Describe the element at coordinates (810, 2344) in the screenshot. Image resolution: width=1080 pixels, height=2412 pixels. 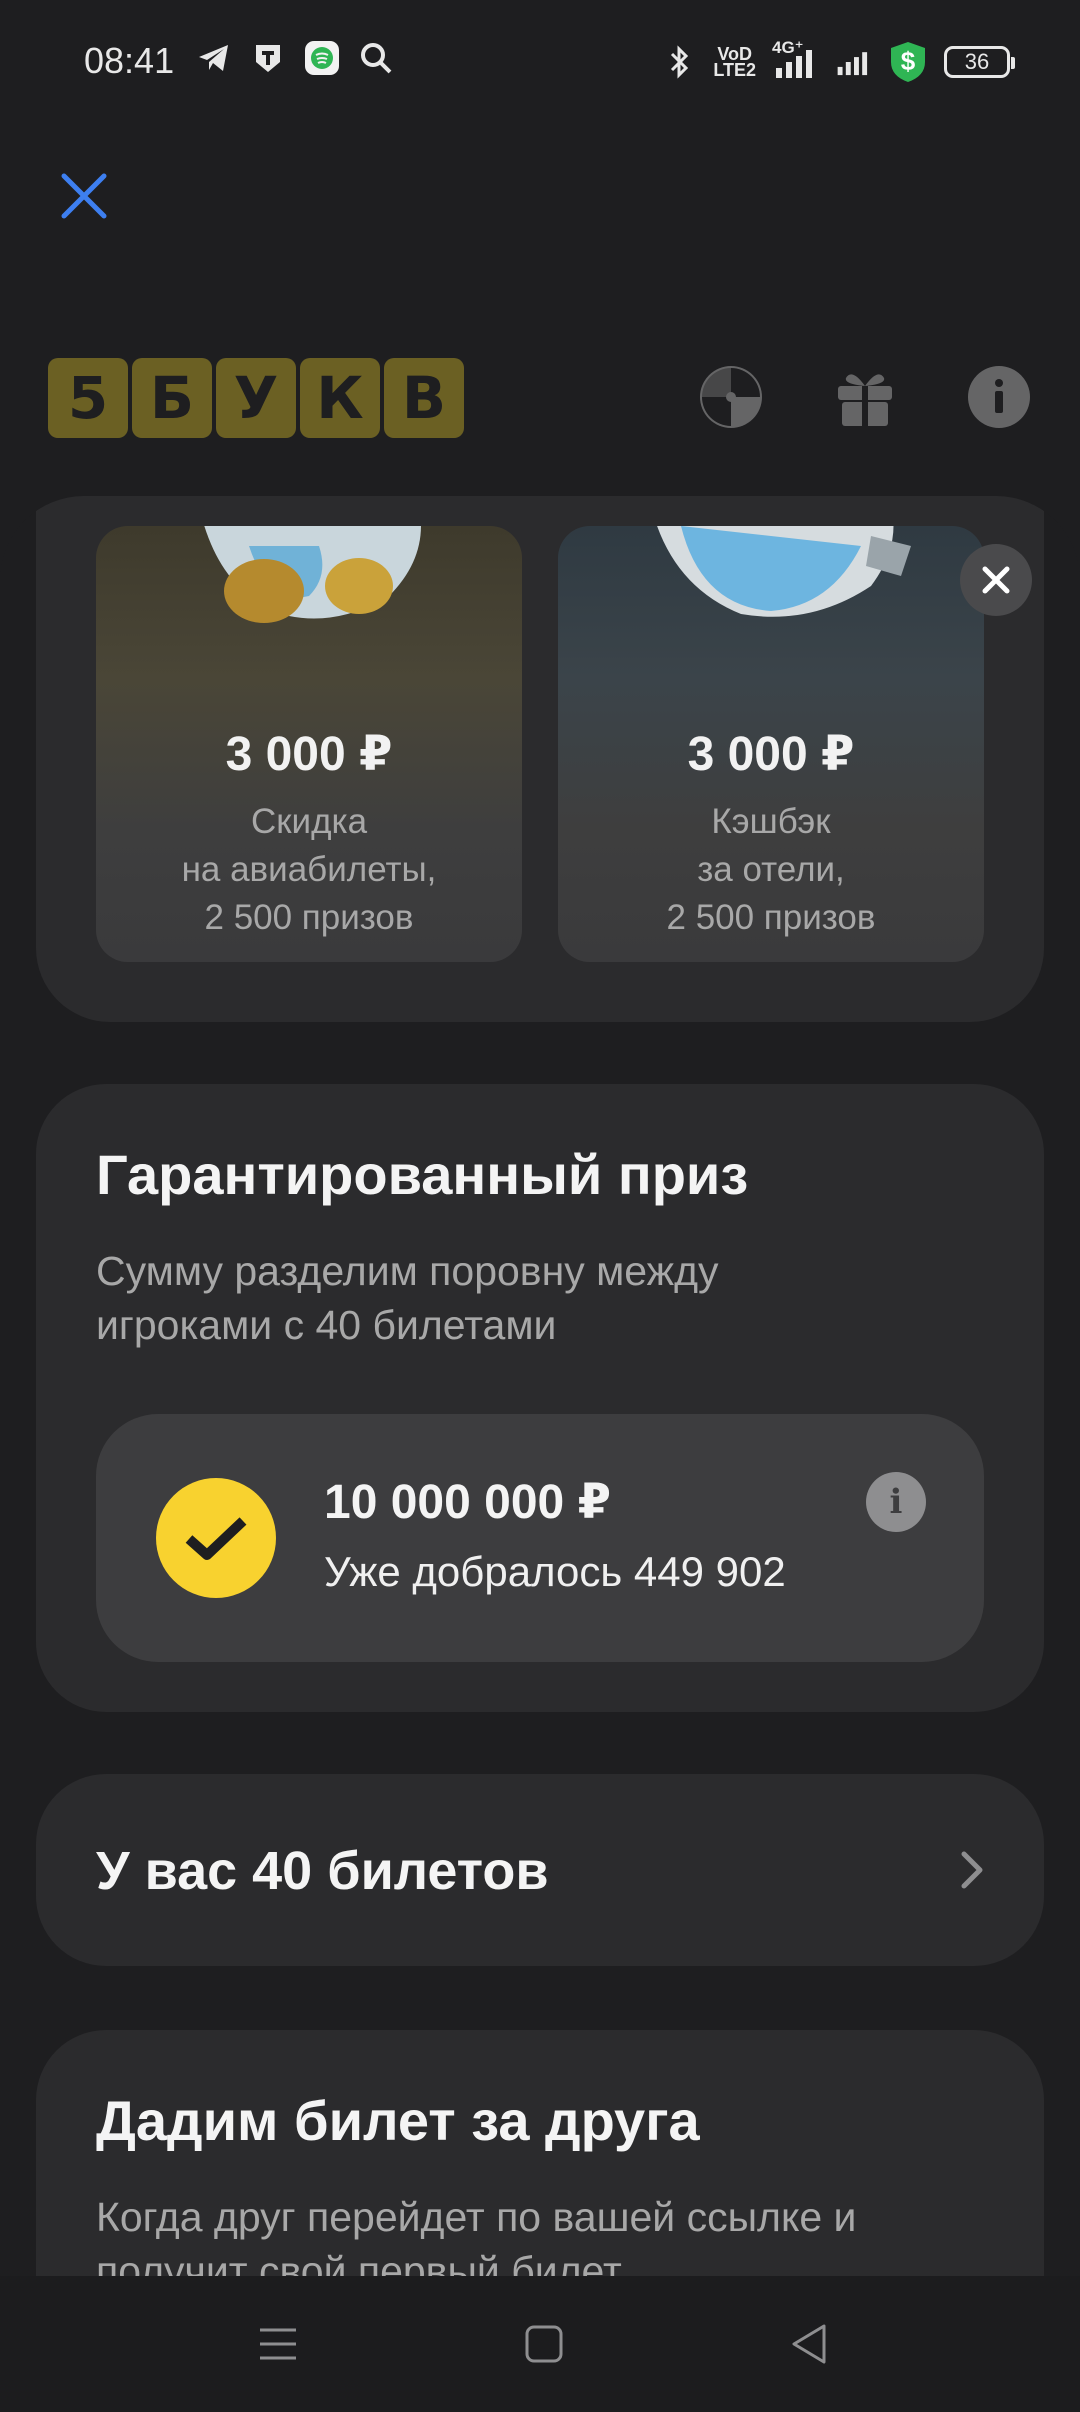
I see `back-icon` at that location.